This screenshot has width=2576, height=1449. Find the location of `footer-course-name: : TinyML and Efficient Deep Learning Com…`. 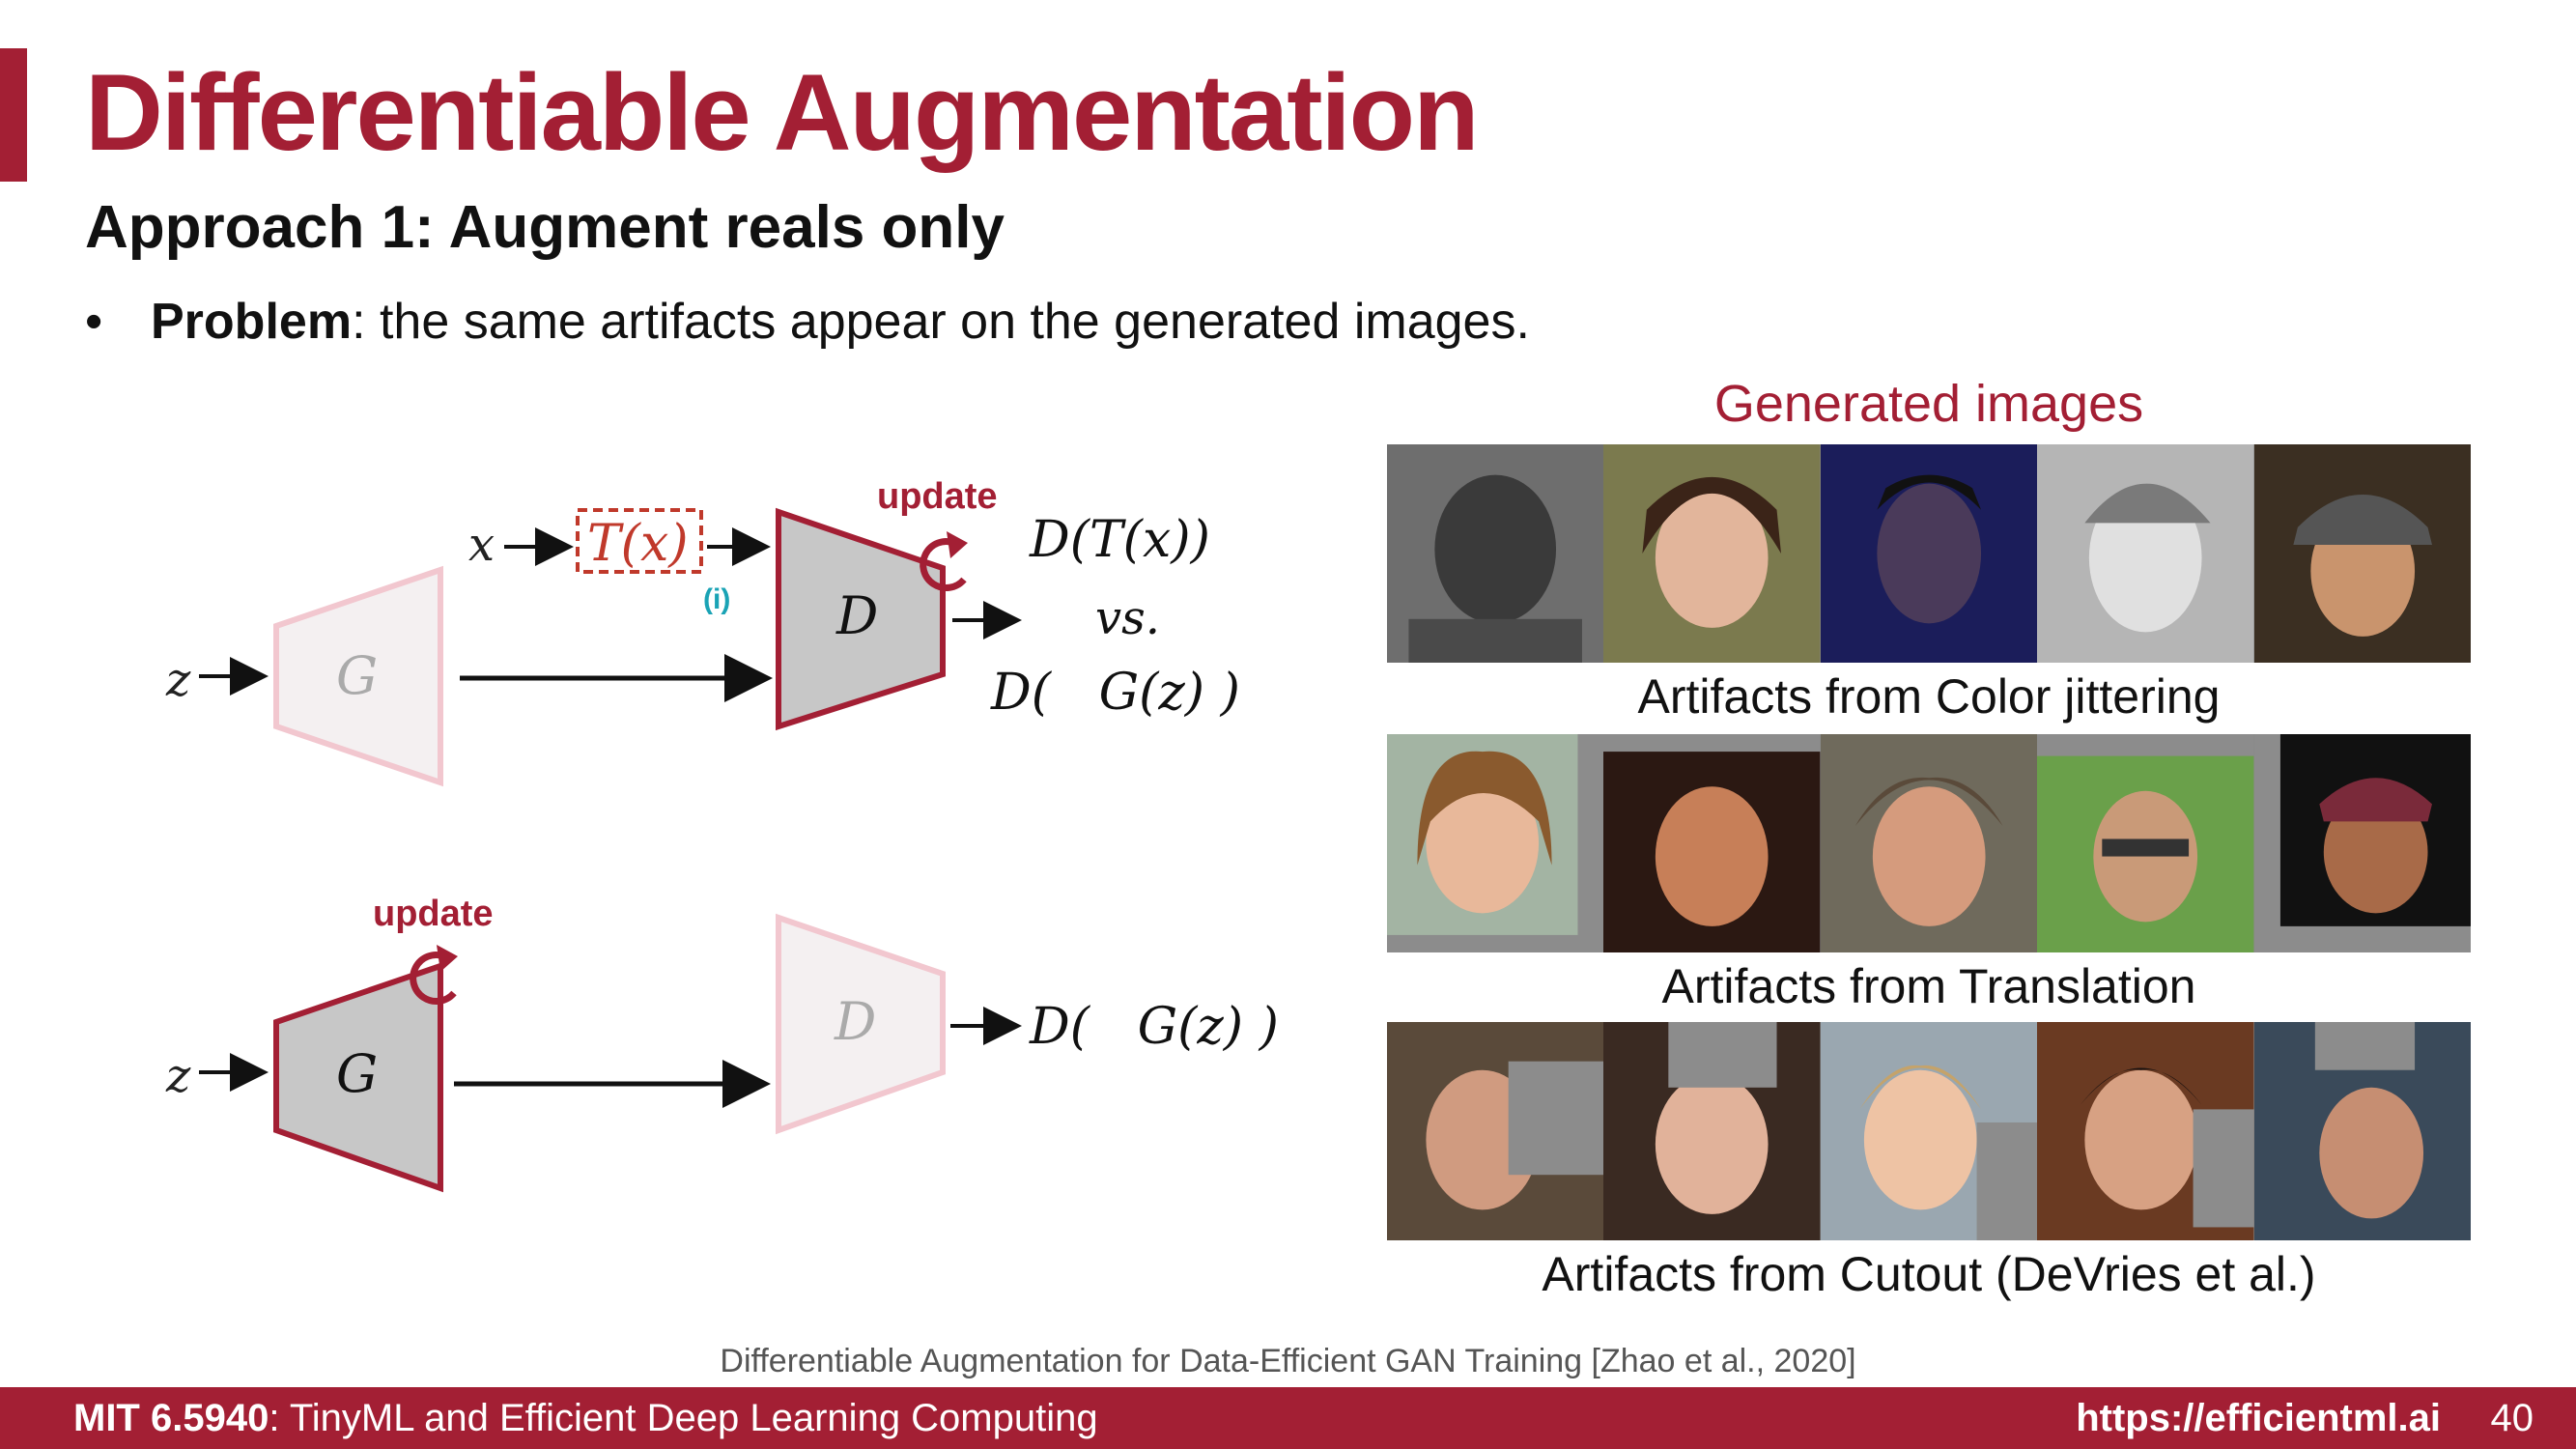

footer-course-name: : TinyML and Efficient Deep Learning Com… is located at coordinates (683, 1418).